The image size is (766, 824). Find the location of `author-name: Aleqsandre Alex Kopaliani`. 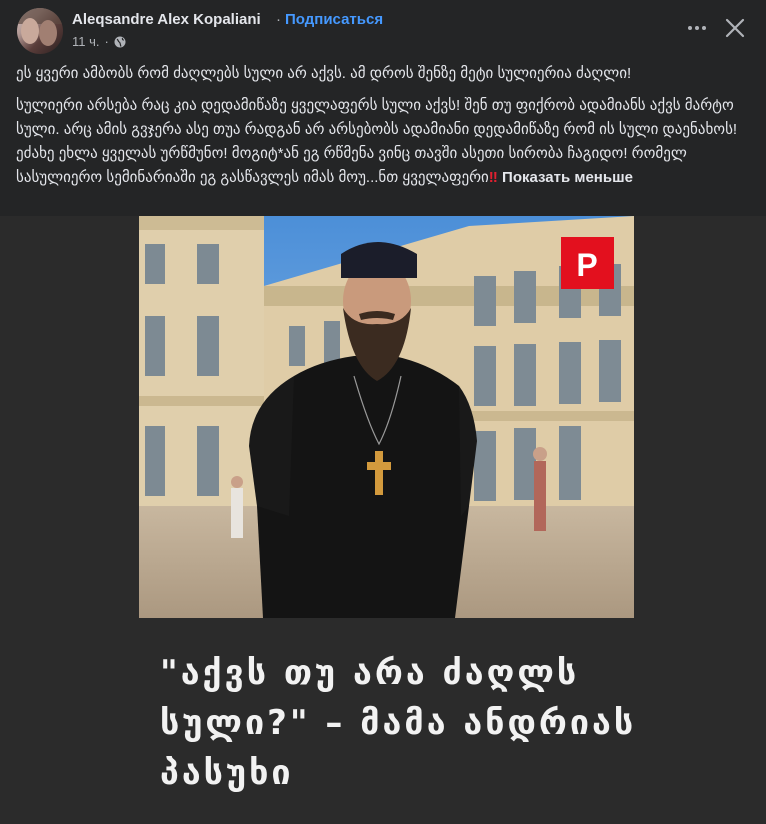

author-name: Aleqsandre Alex Kopaliani is located at coordinates (166, 19).